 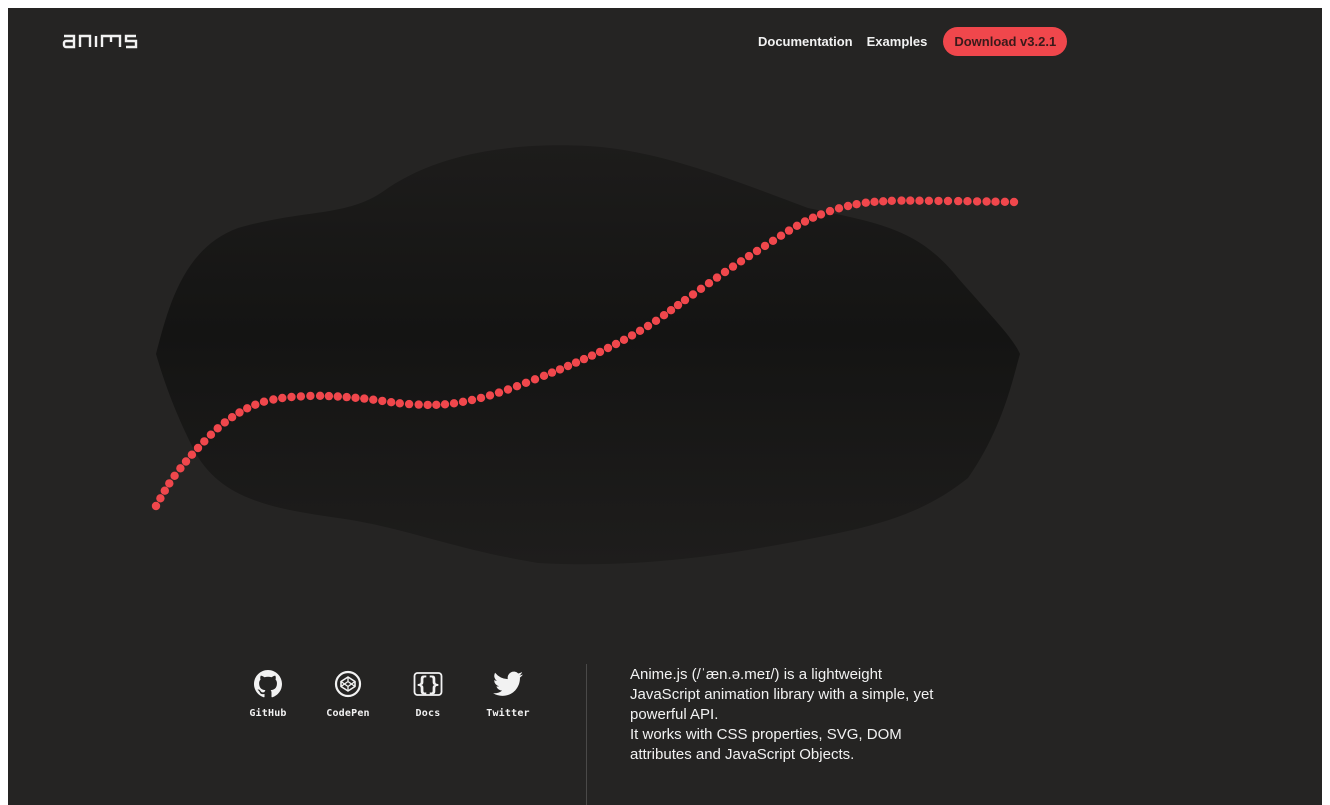 What do you see at coordinates (586, 734) in the screenshot?
I see `footer-divider` at bounding box center [586, 734].